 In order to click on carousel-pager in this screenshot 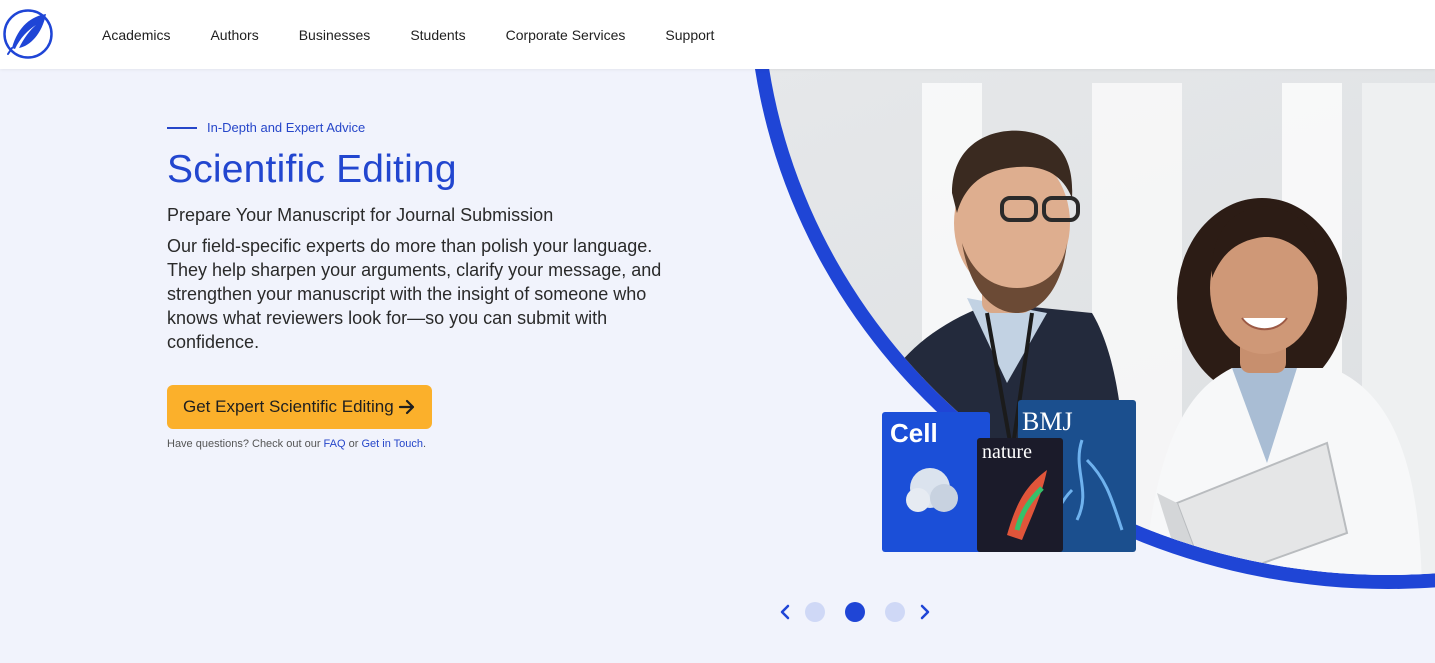, I will do `click(855, 612)`.